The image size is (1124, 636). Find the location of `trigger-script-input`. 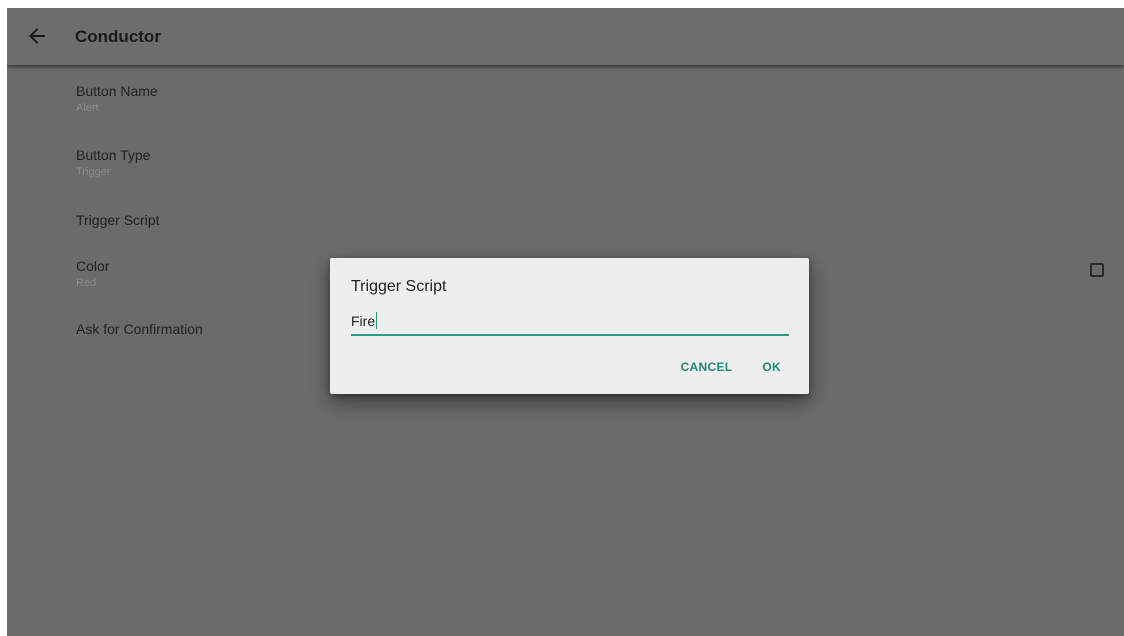

trigger-script-input is located at coordinates (570, 321).